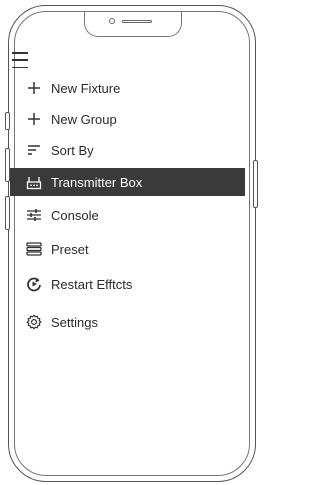 This screenshot has height=485, width=320. What do you see at coordinates (84, 119) in the screenshot?
I see `menu-item-label: New Group` at bounding box center [84, 119].